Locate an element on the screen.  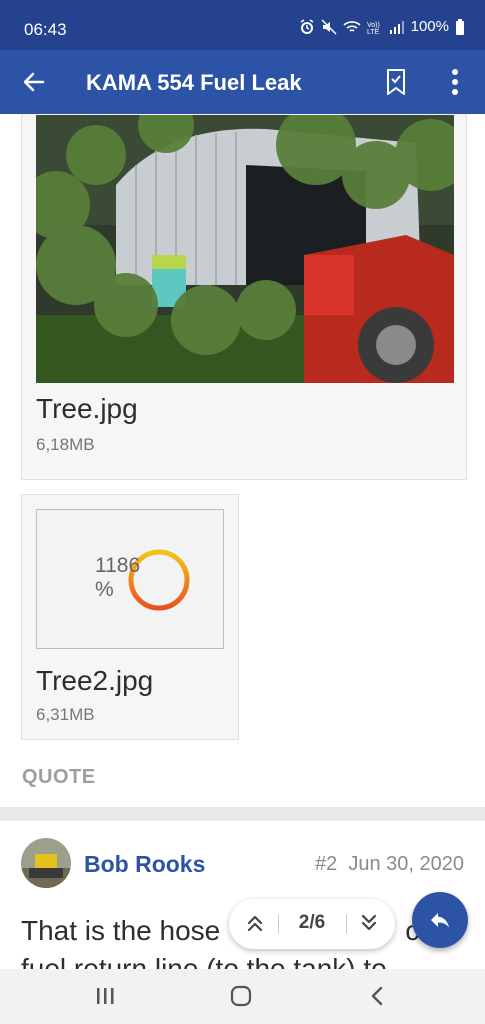
more-vert-icon is located at coordinates (455, 82).